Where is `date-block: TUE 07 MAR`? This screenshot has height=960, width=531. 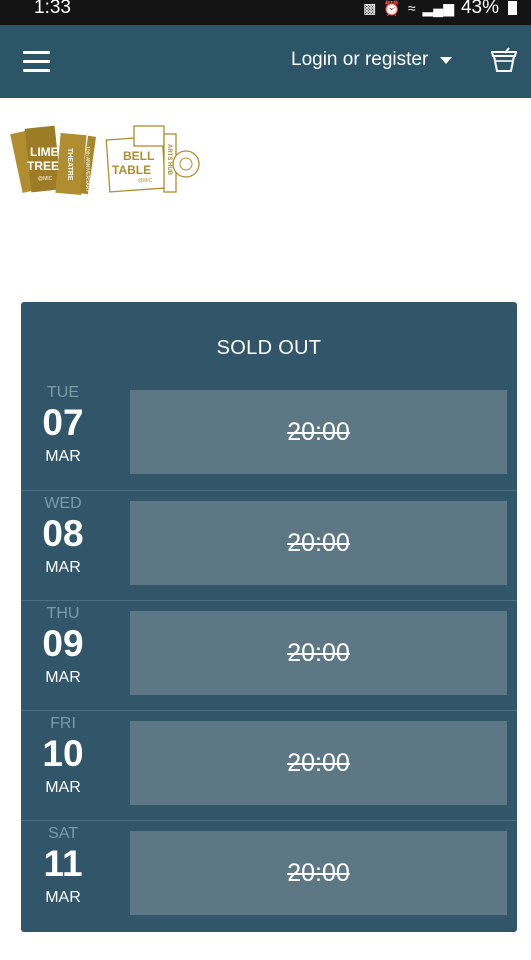 date-block: TUE 07 MAR is located at coordinates (63, 435).